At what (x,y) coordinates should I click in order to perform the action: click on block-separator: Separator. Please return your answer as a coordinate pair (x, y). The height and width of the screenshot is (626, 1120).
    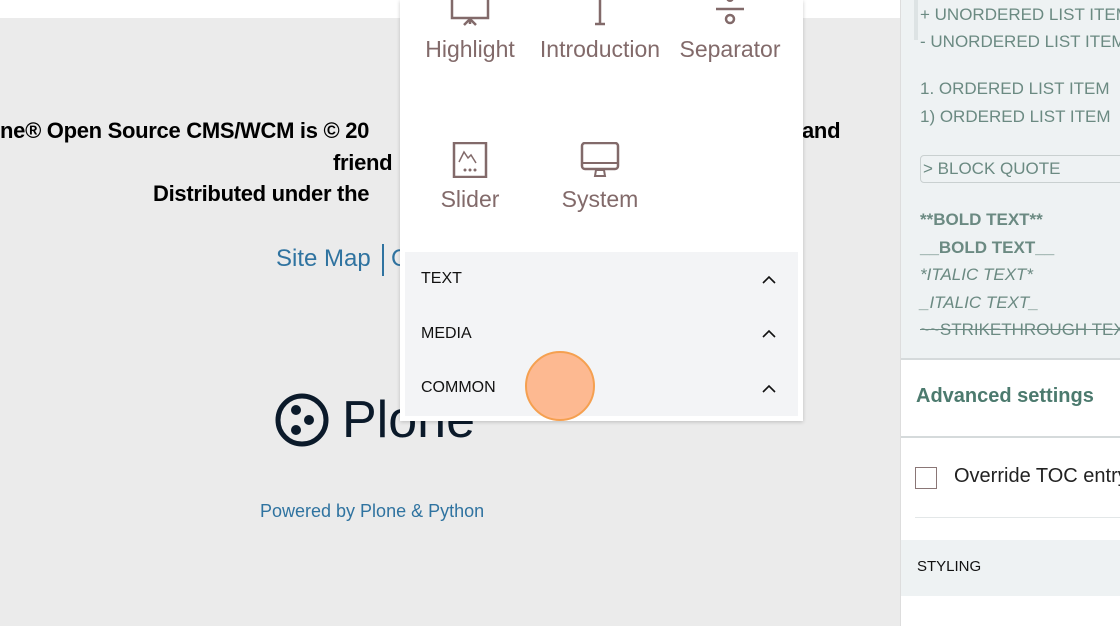
    Looking at the image, I should click on (730, 31).